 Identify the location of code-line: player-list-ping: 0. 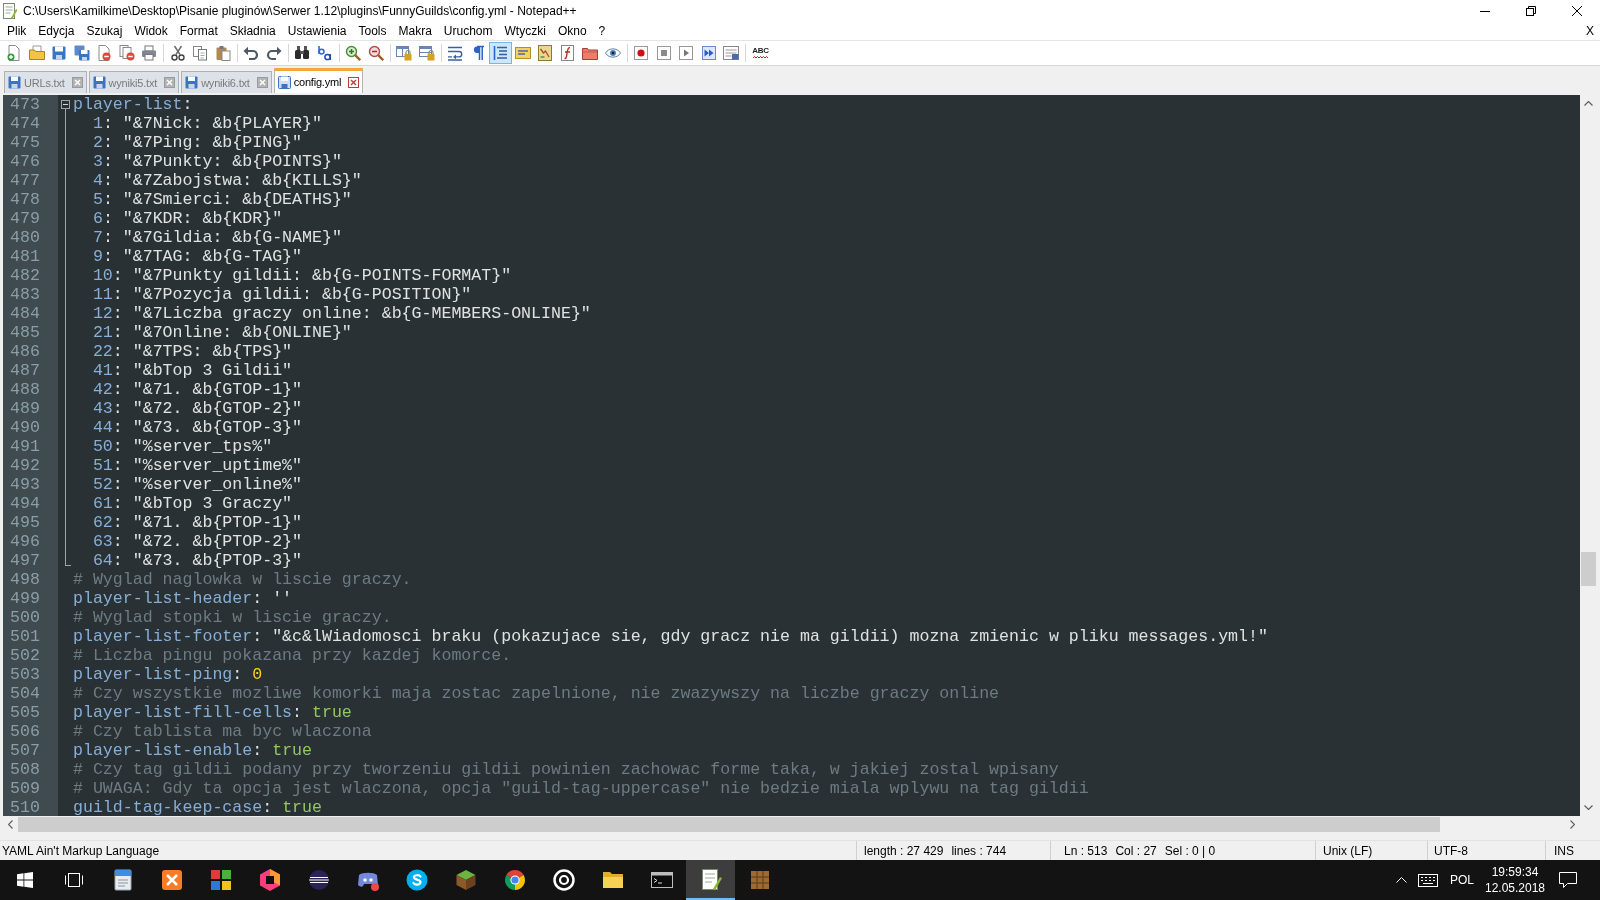
(168, 674).